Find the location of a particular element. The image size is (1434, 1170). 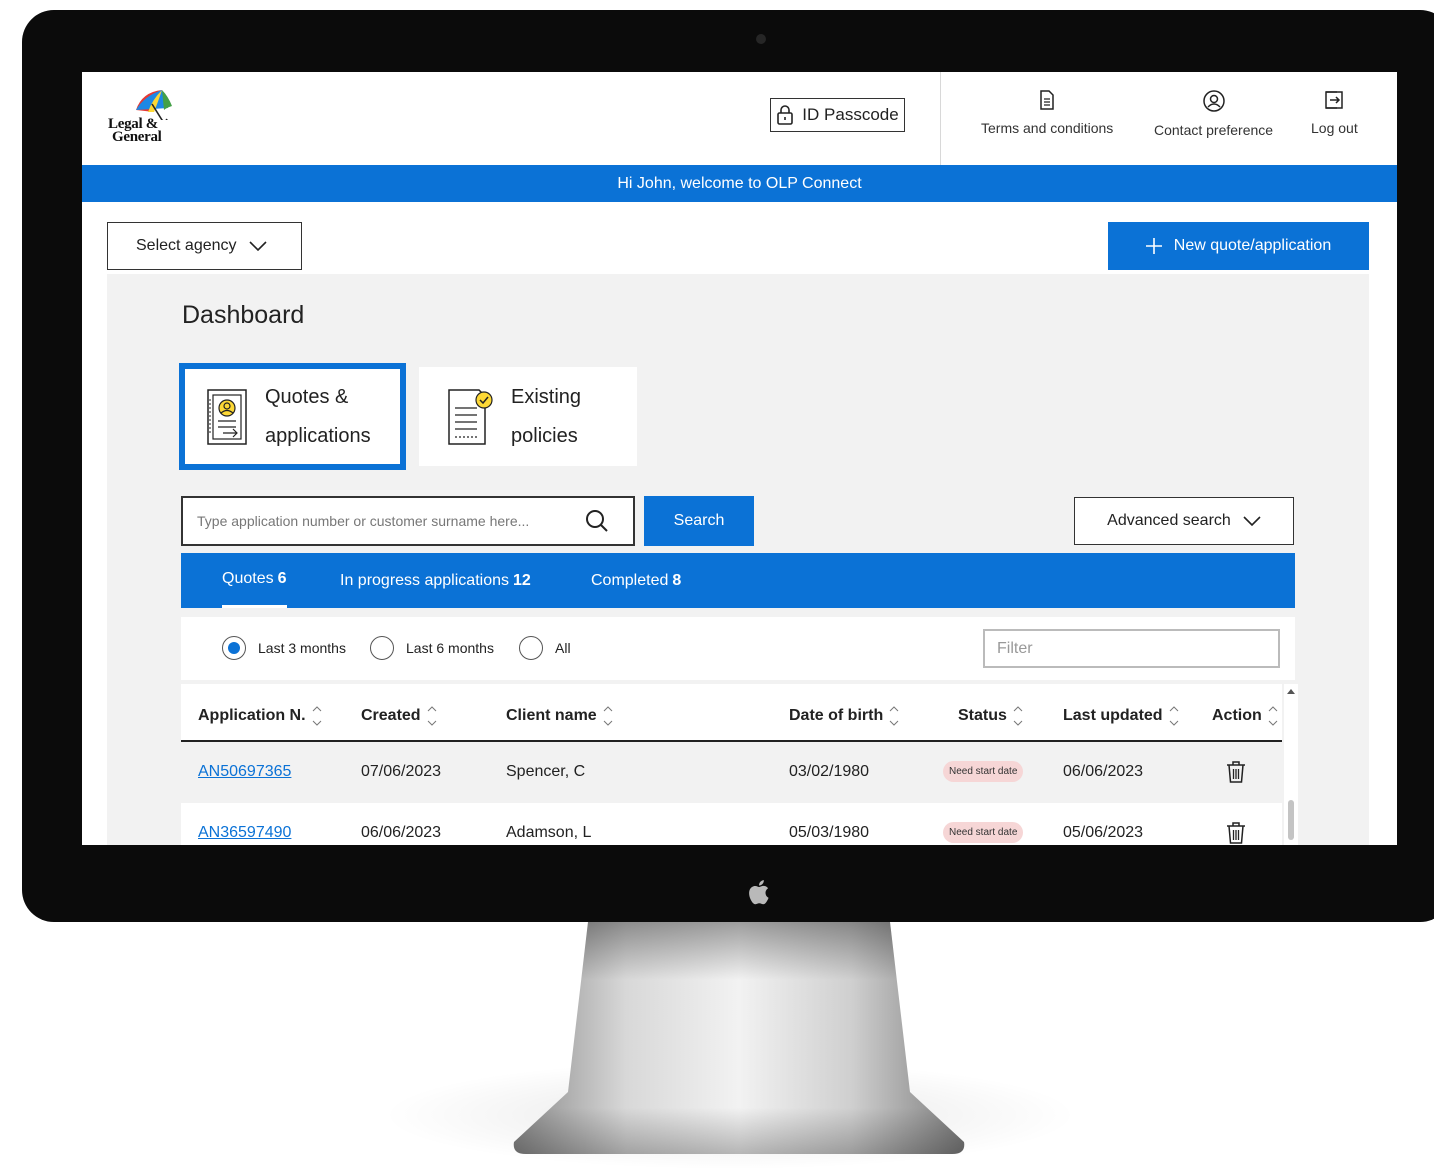

tab-completed: Completed 8 is located at coordinates (636, 580).